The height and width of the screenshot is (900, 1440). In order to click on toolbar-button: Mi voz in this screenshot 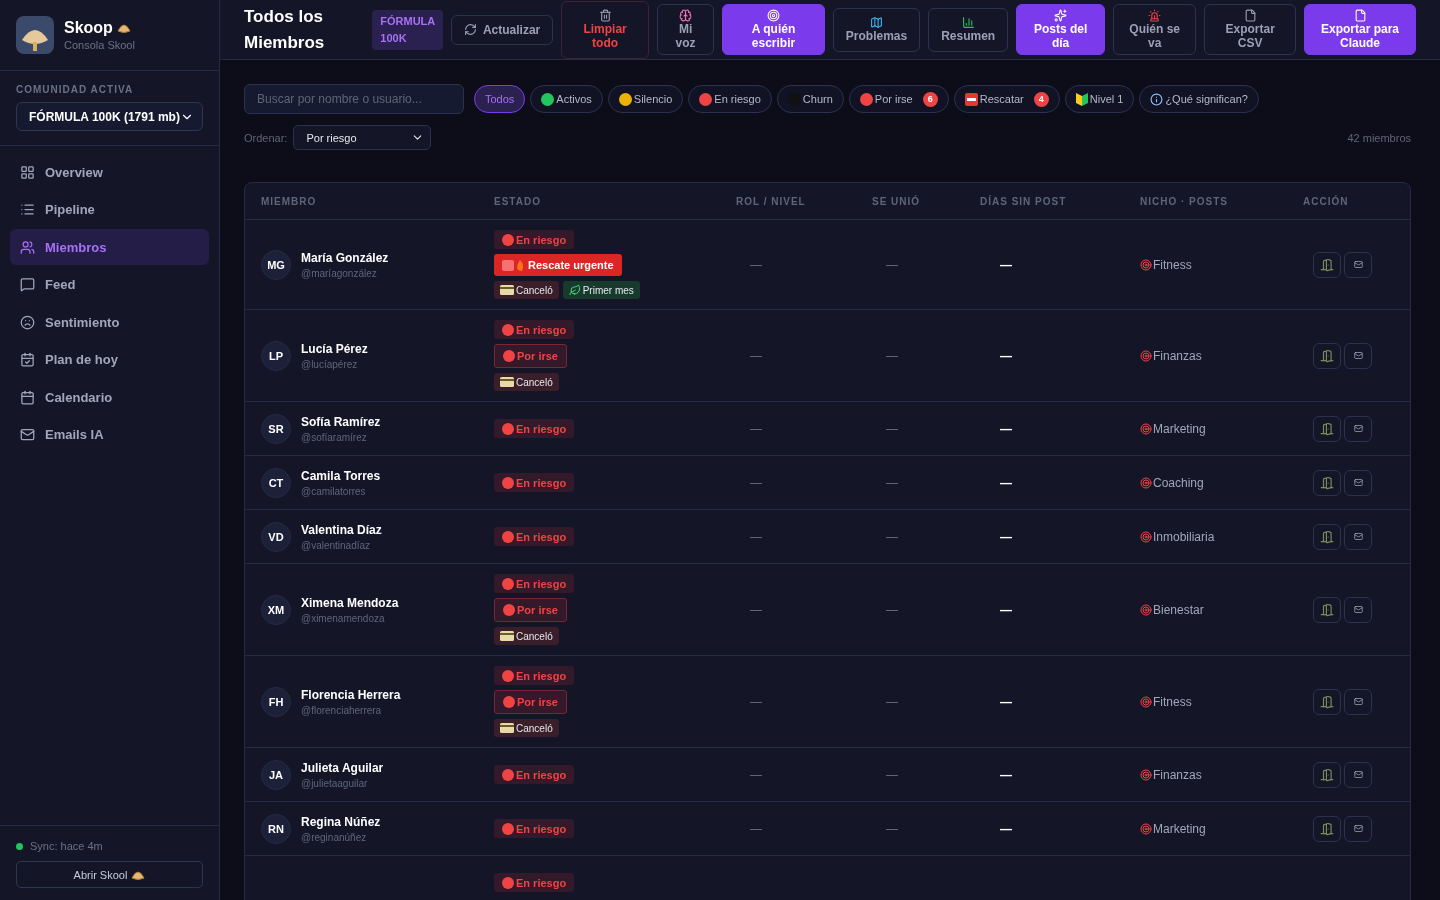, I will do `click(686, 29)`.